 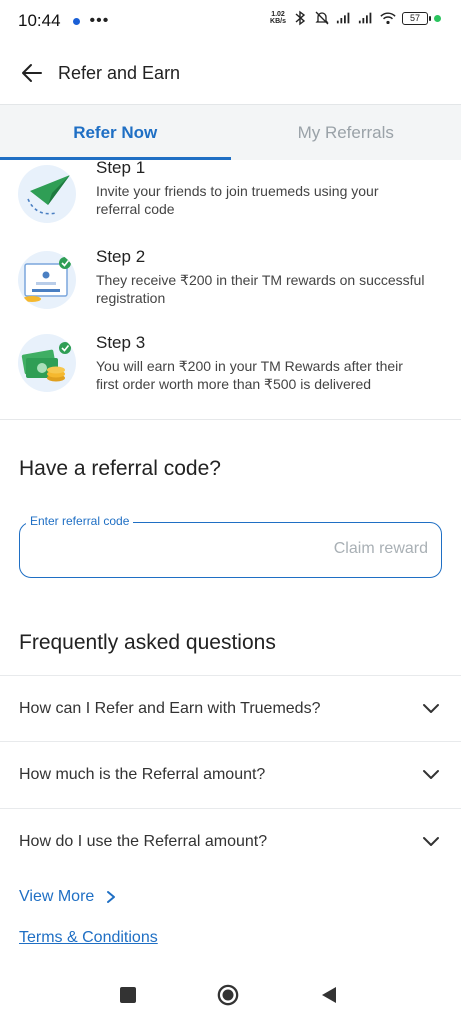 What do you see at coordinates (88, 938) in the screenshot?
I see `terms-conditions-link: Terms & Conditions` at bounding box center [88, 938].